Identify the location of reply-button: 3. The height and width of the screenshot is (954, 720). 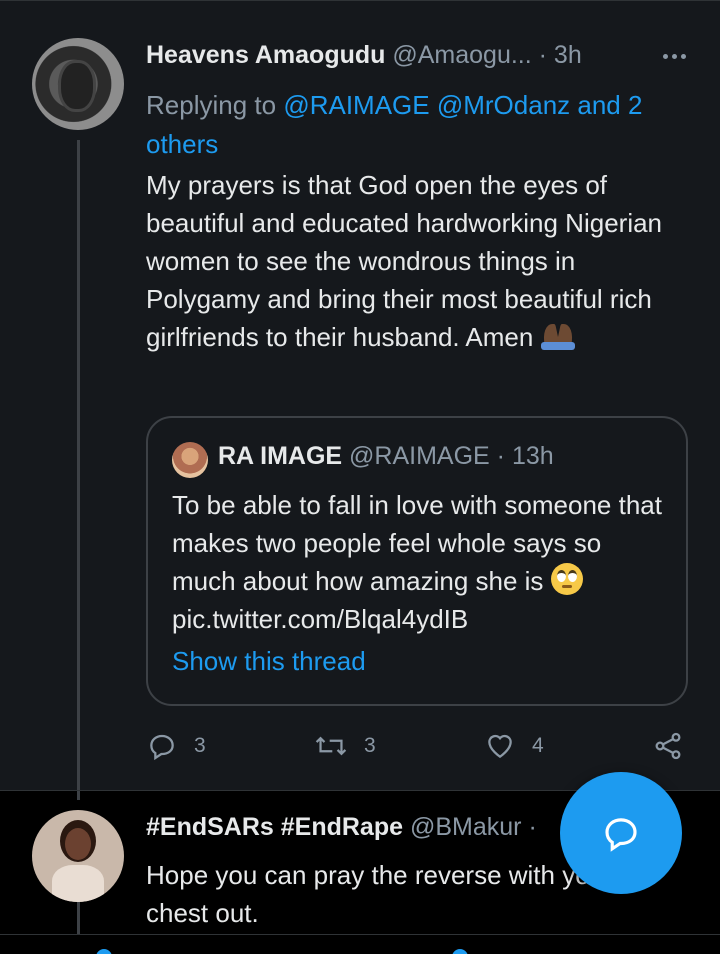
(176, 746).